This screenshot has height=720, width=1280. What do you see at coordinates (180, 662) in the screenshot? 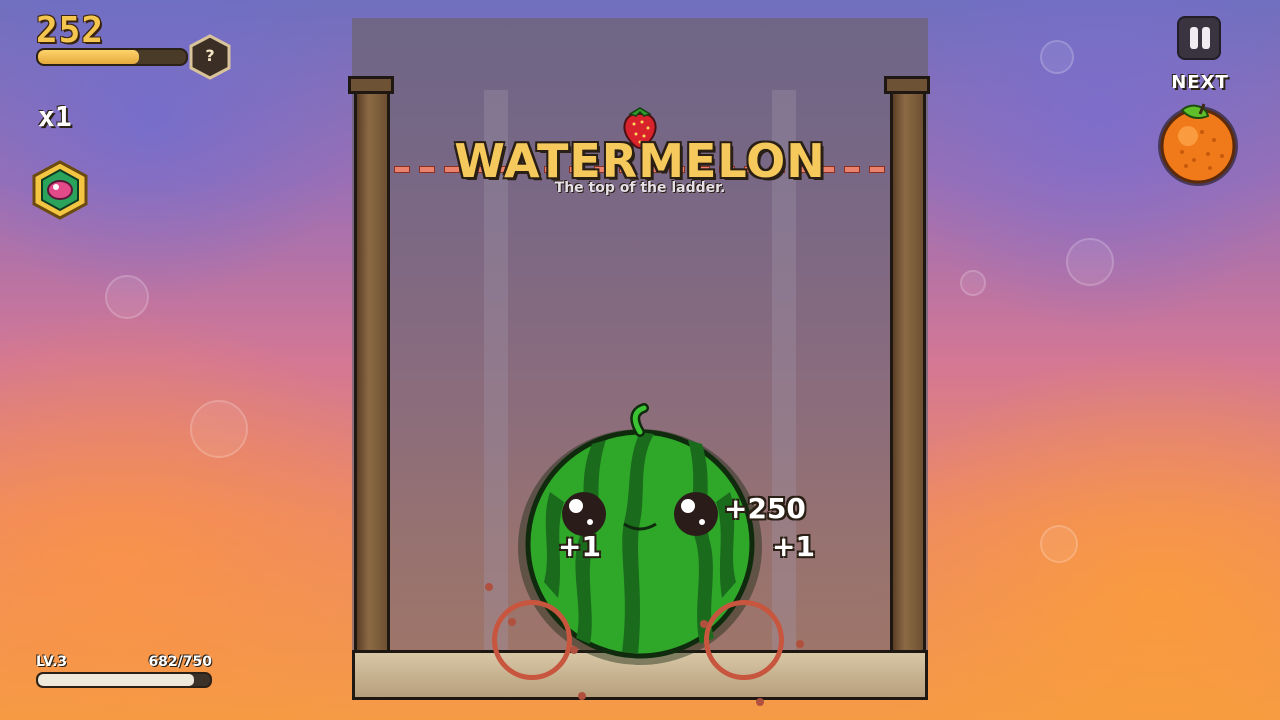
I see `level-xp: 682/750` at bounding box center [180, 662].